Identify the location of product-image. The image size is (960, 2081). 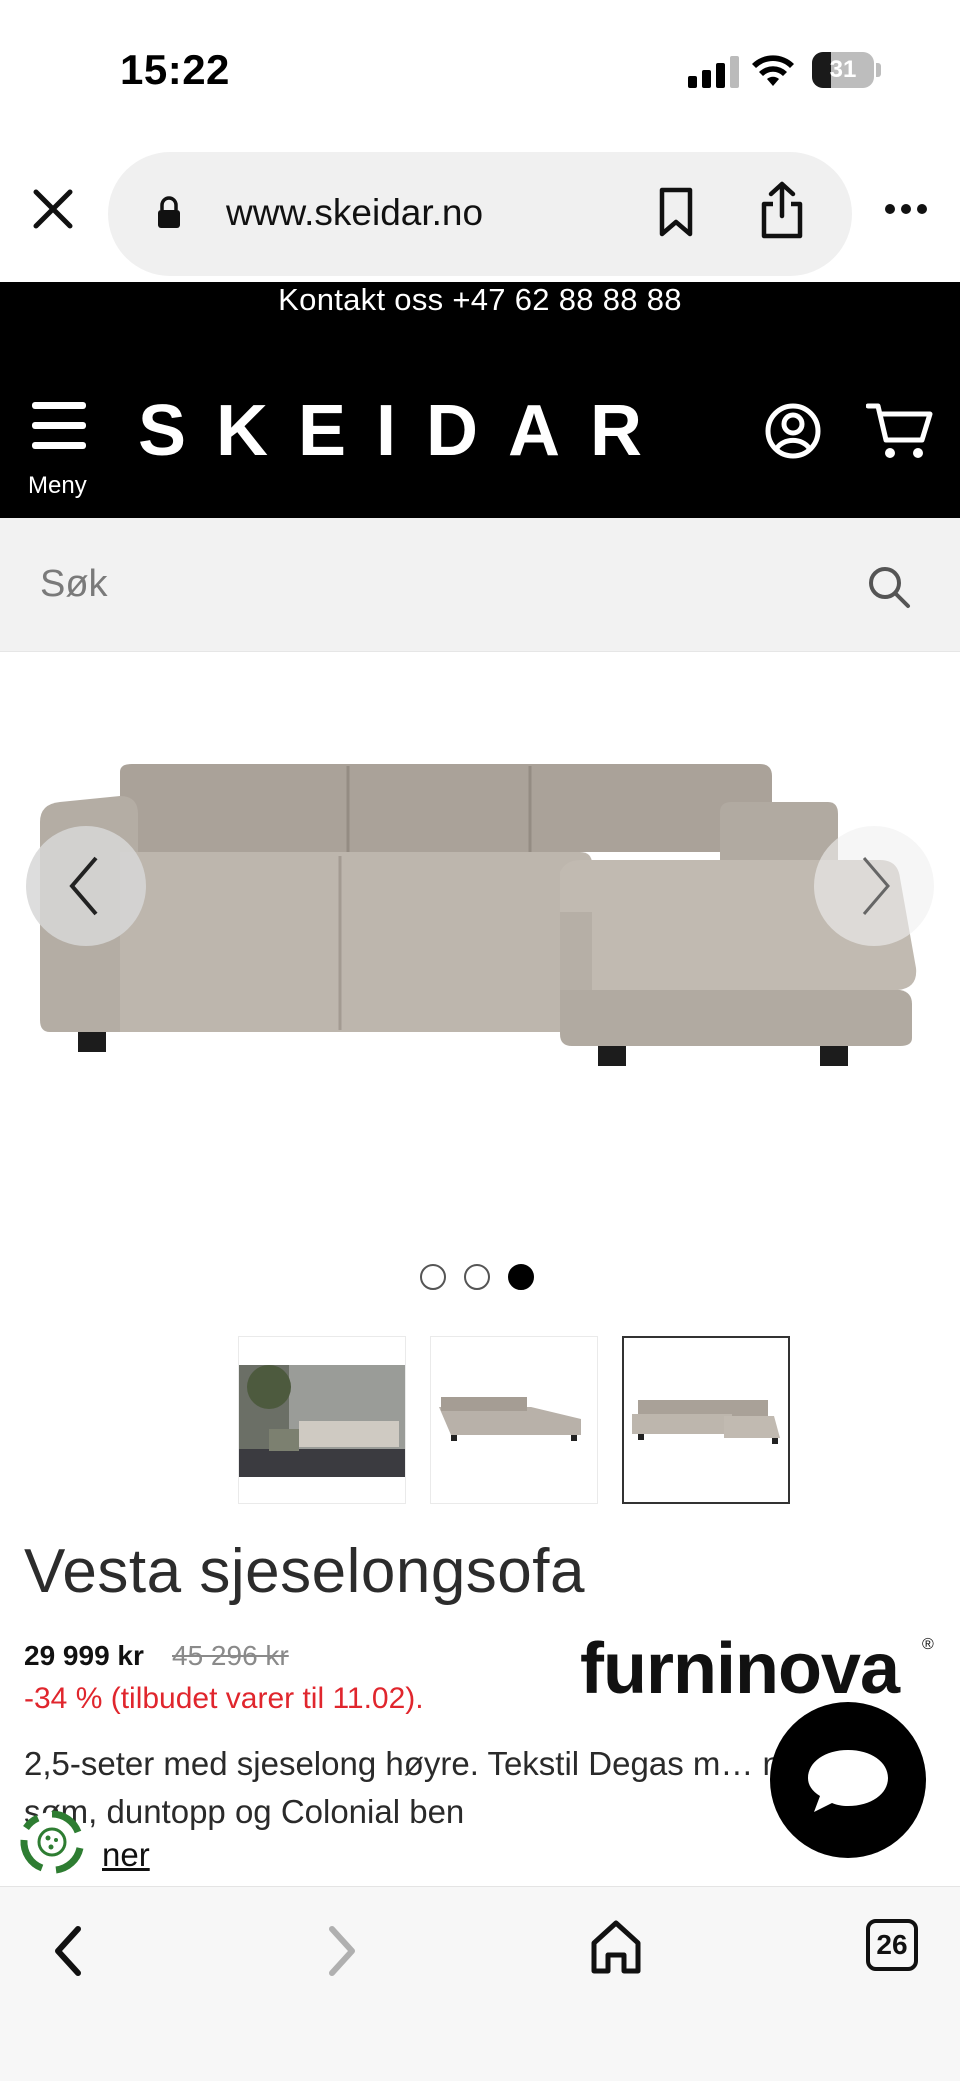
(470, 912).